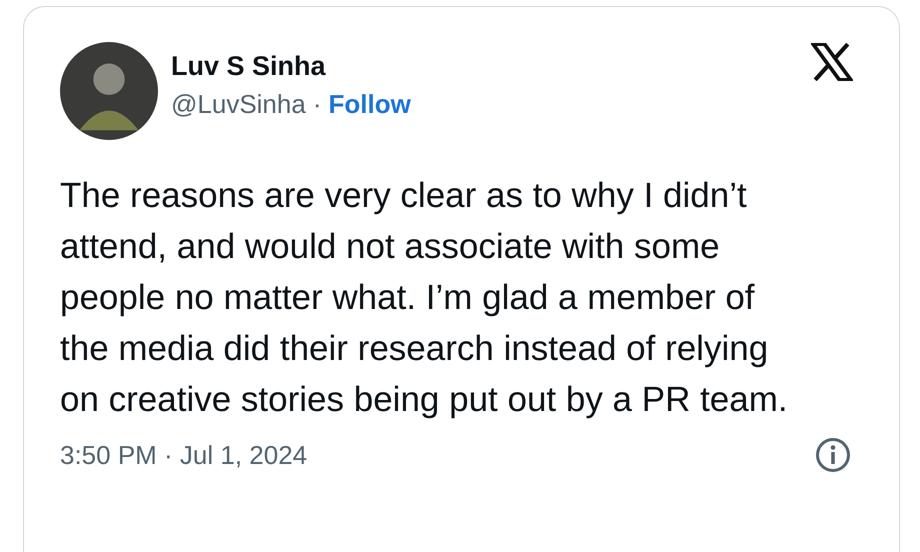 The image size is (920, 552). What do you see at coordinates (109, 91) in the screenshot?
I see `avatar` at bounding box center [109, 91].